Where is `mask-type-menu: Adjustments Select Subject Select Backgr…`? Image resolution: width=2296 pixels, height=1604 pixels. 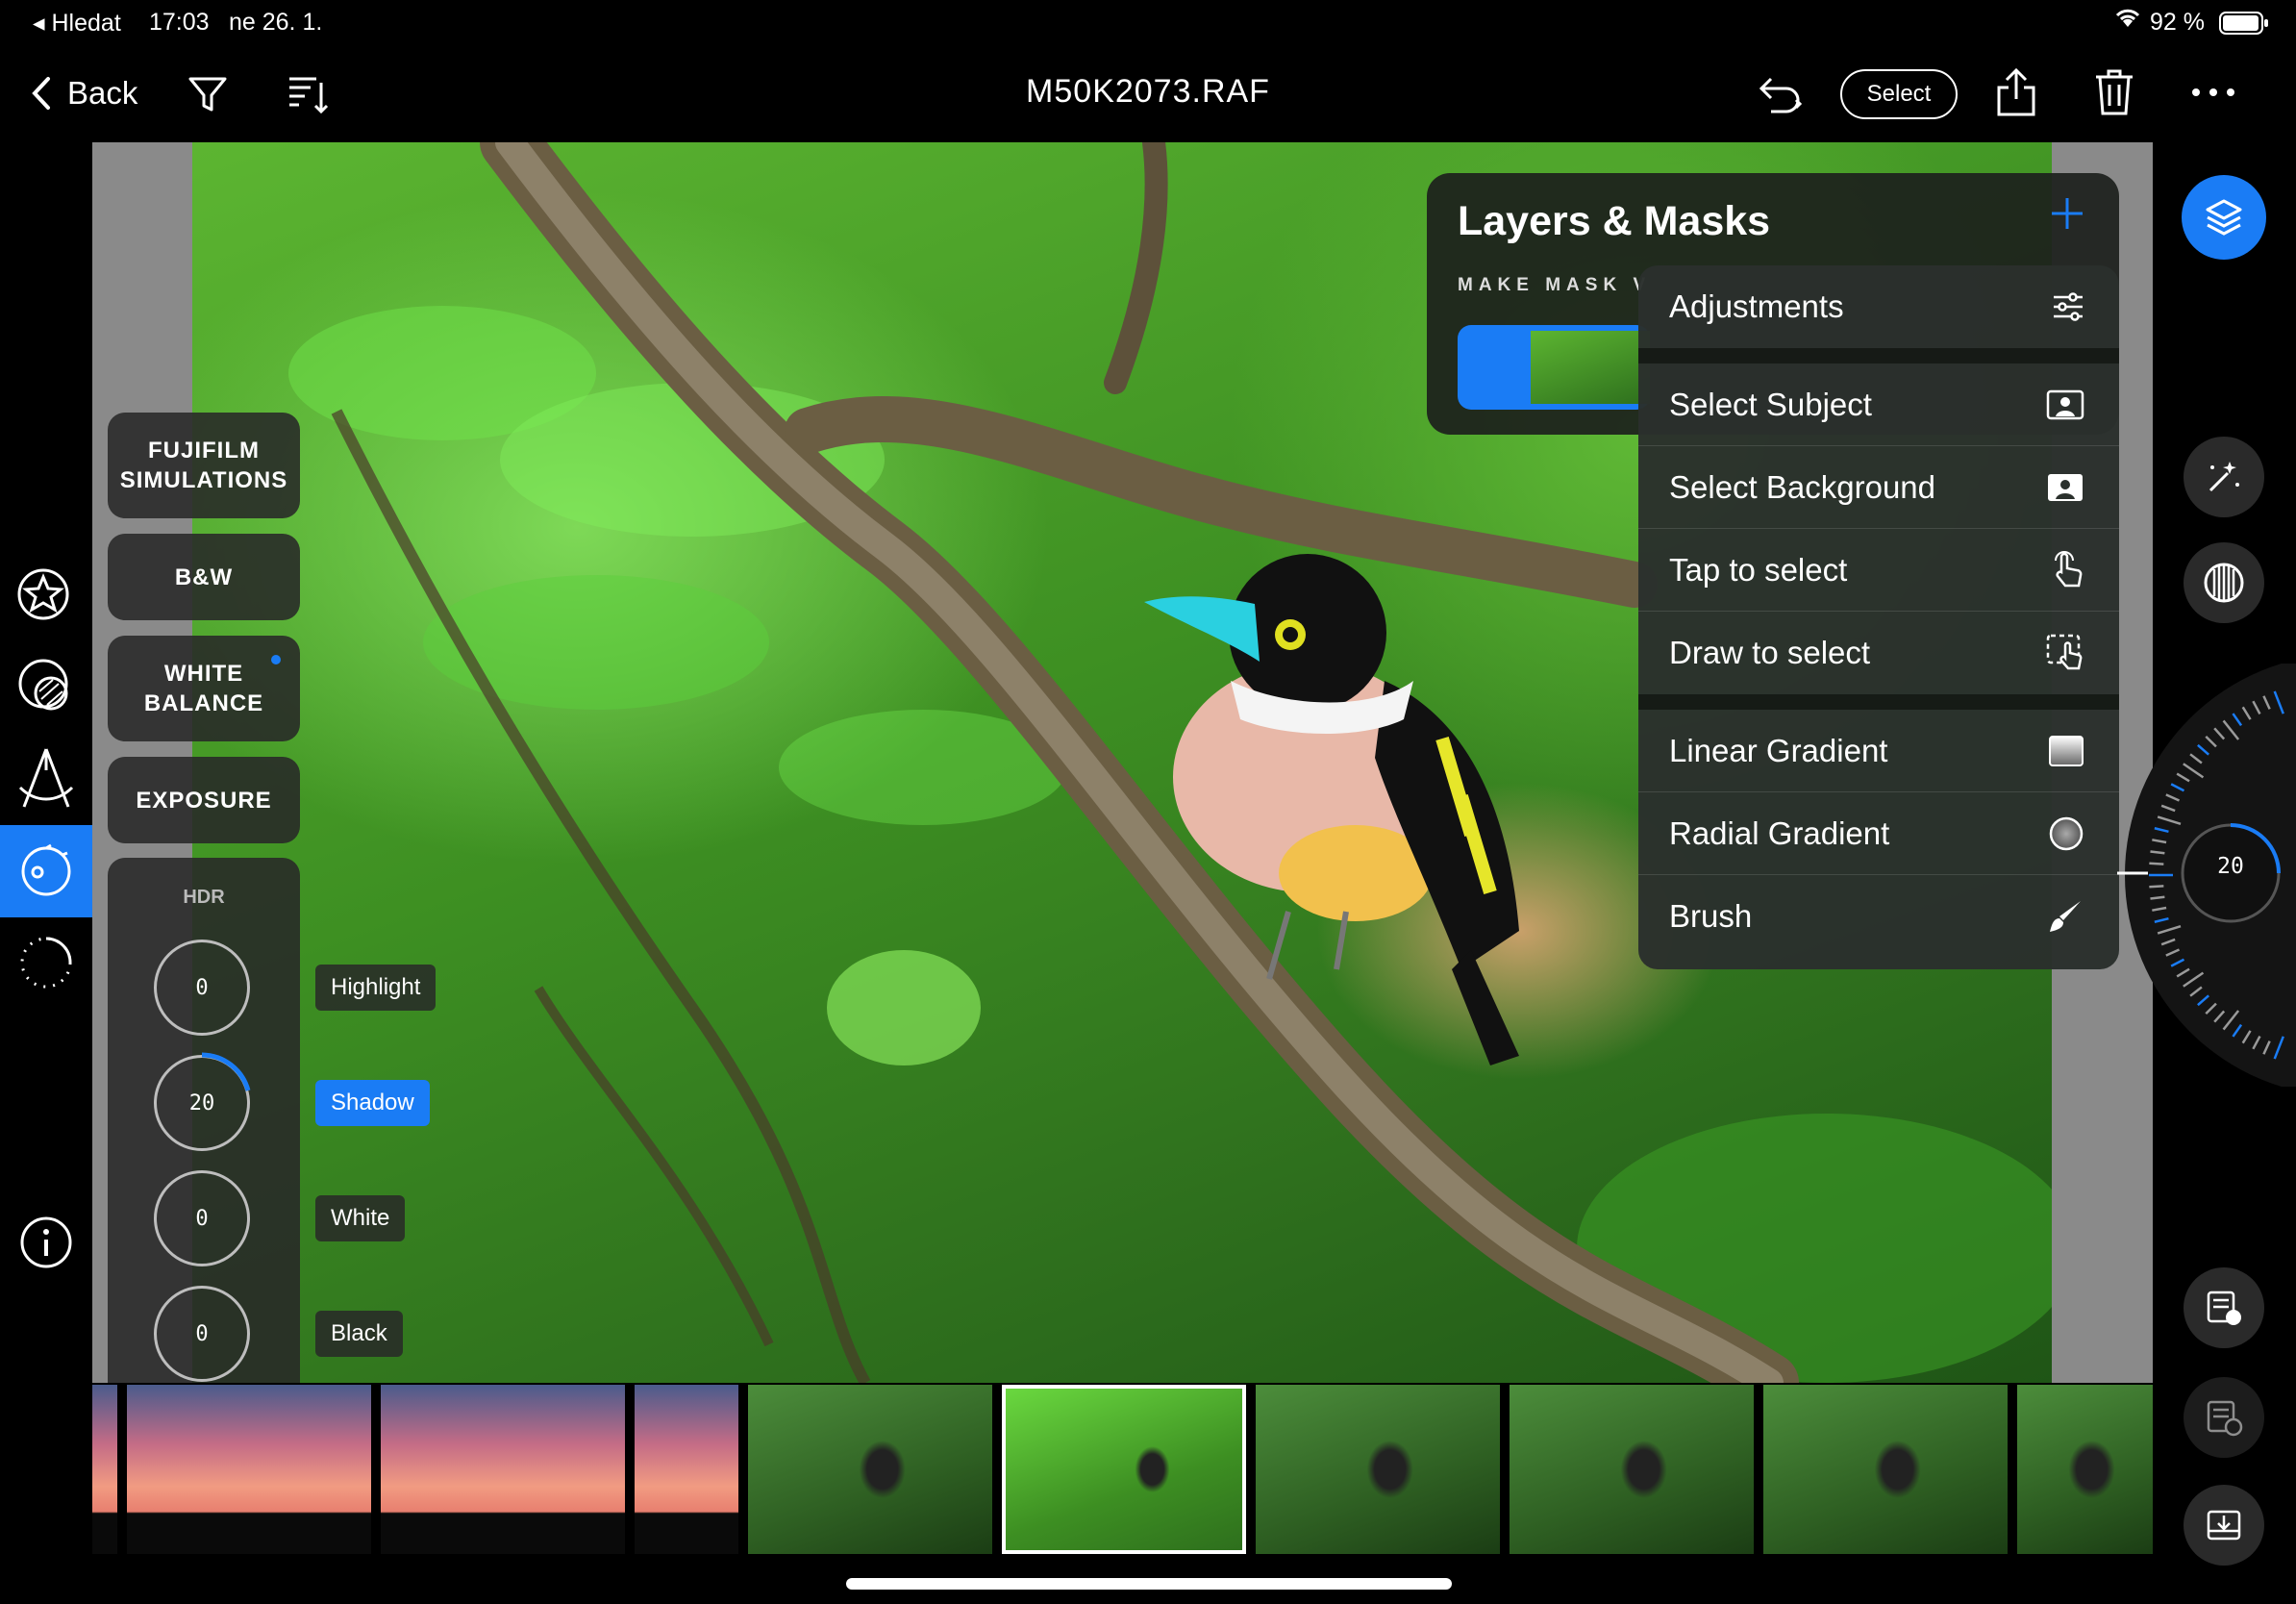
mask-type-menu: Adjustments Select Subject Select Backgr… is located at coordinates (1878, 617).